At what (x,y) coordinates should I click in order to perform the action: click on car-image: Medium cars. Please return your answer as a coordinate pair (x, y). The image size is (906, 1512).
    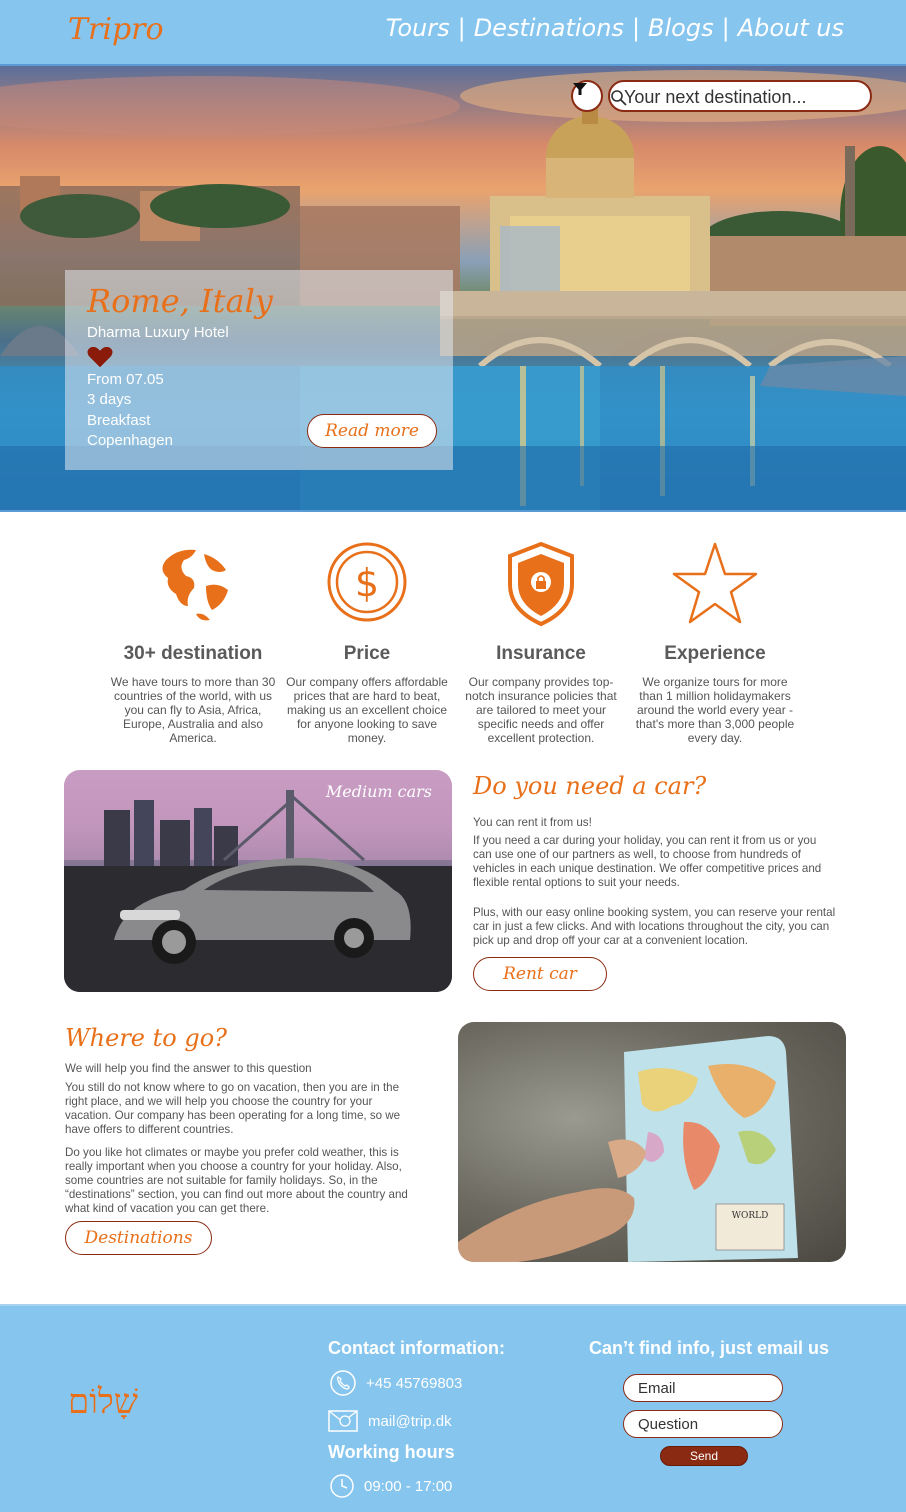
    Looking at the image, I should click on (258, 881).